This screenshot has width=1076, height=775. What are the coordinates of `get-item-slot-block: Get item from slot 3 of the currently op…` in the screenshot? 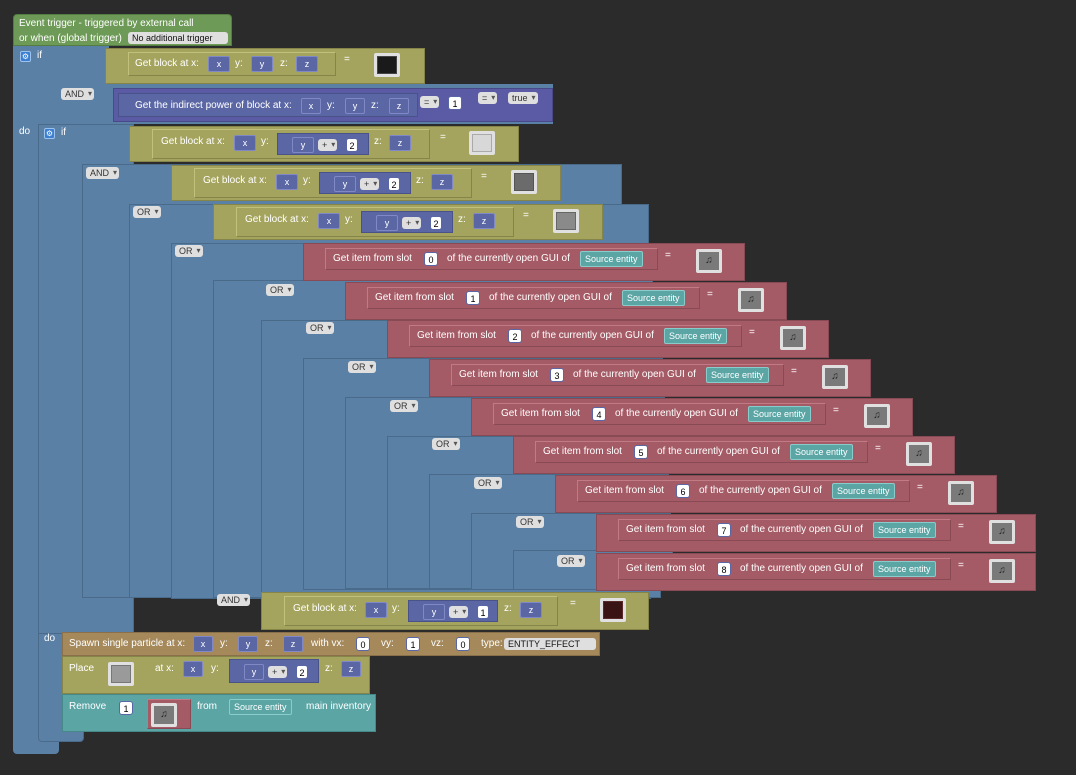 It's located at (617, 375).